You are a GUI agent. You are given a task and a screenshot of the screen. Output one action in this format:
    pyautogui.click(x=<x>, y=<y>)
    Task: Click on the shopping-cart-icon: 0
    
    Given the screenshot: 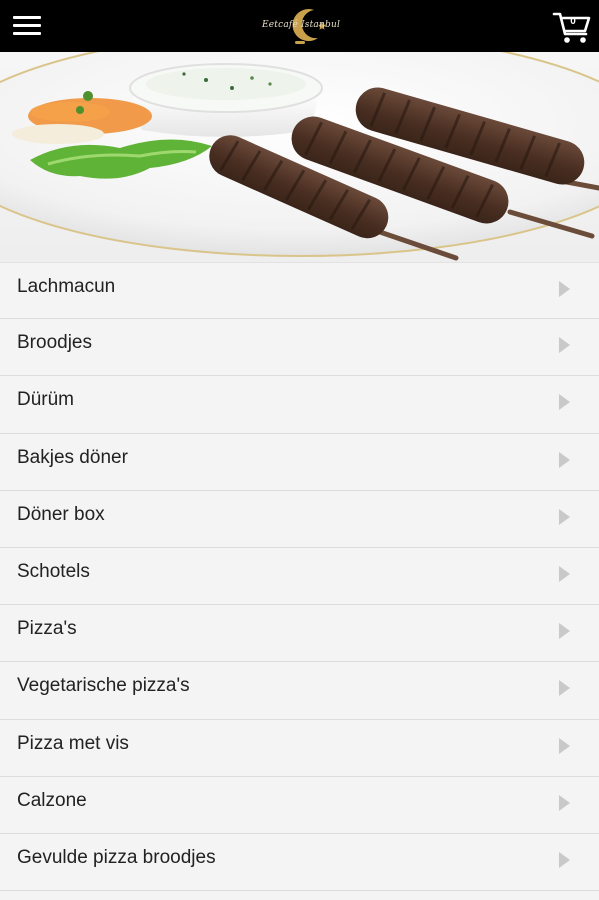 What is the action you would take?
    pyautogui.click(x=572, y=28)
    